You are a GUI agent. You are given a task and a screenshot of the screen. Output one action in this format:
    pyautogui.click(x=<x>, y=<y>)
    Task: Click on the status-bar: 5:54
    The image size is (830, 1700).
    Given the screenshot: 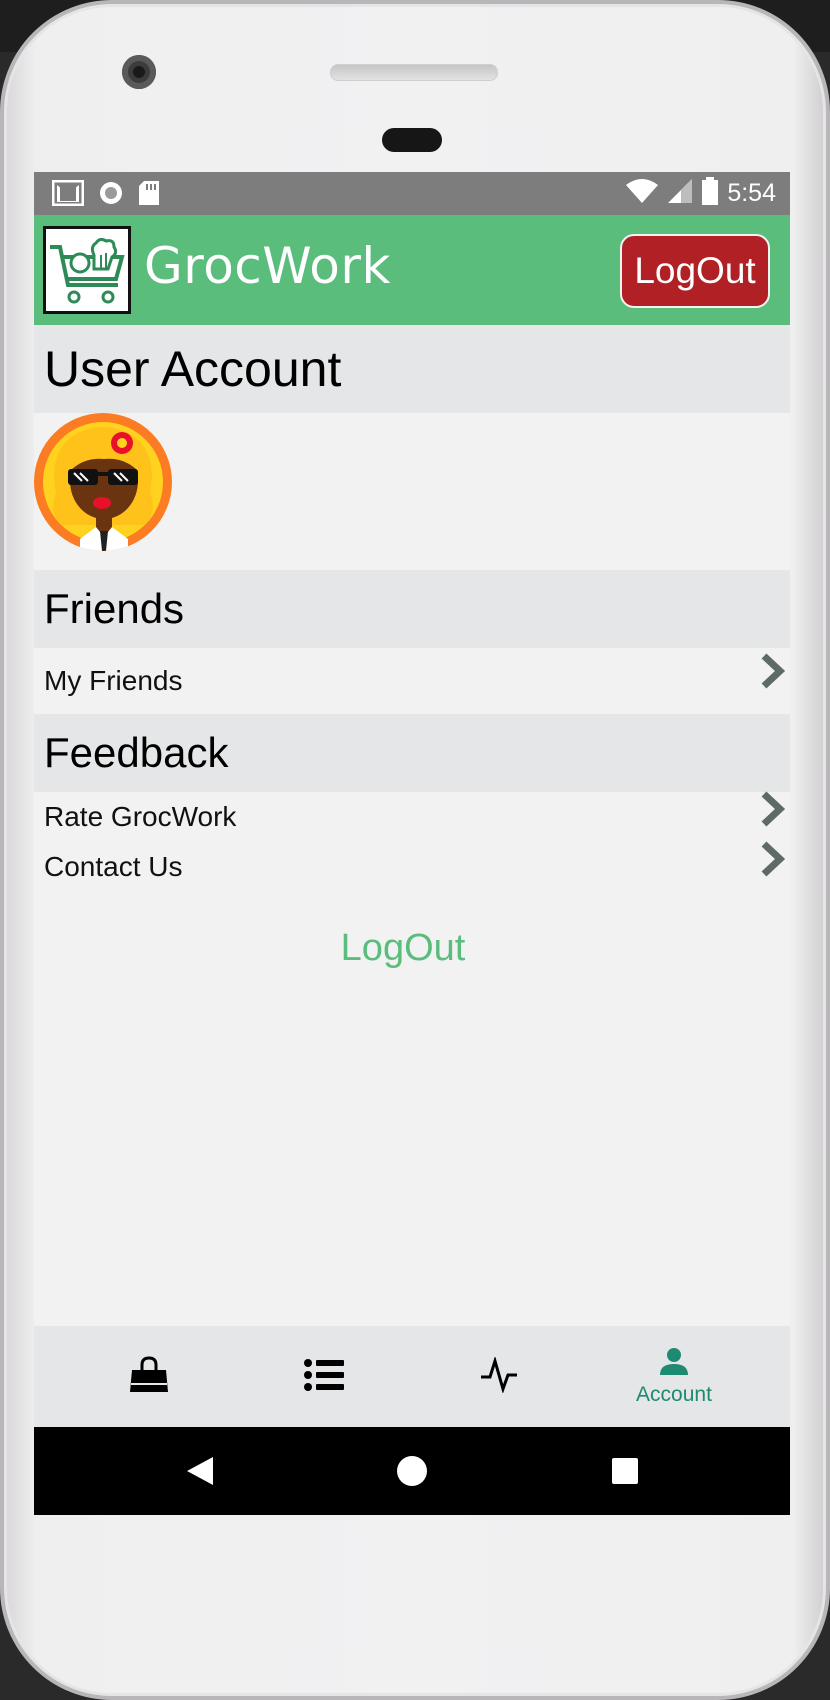 What is the action you would take?
    pyautogui.click(x=412, y=193)
    